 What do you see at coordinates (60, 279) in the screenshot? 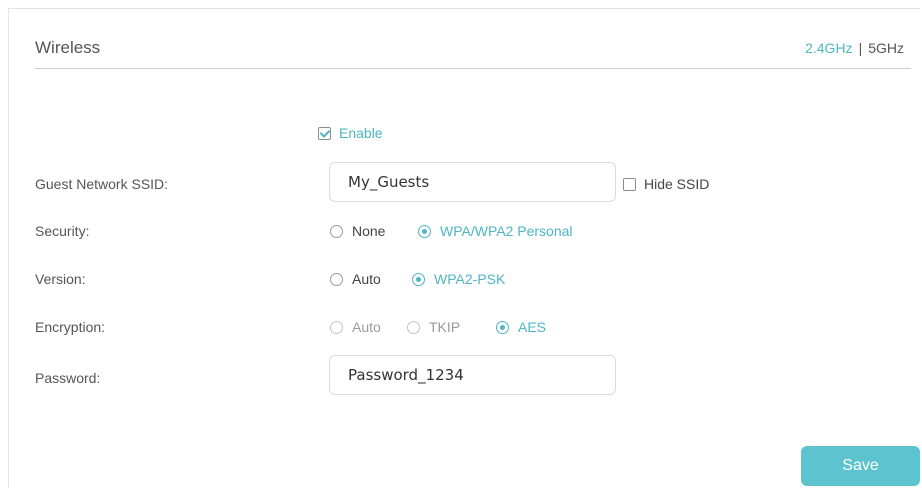
I see `version-label: Version:` at bounding box center [60, 279].